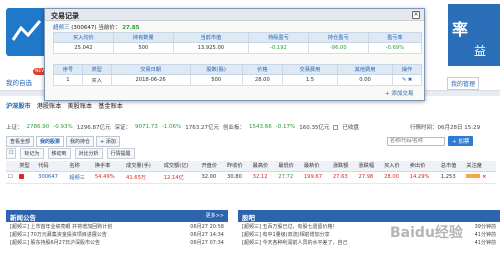 This screenshot has width=500, height=255. Describe the element at coordinates (117, 216) in the screenshot. I see `news-panel-header: 新闻公告 更多>>` at that location.